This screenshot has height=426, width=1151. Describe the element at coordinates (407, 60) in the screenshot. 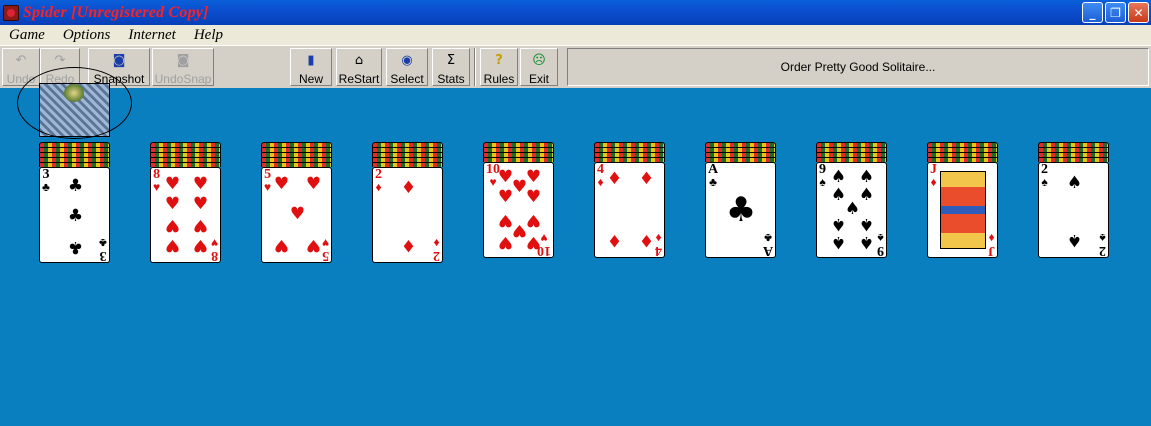

I see `select-globe-icon: ◉` at that location.